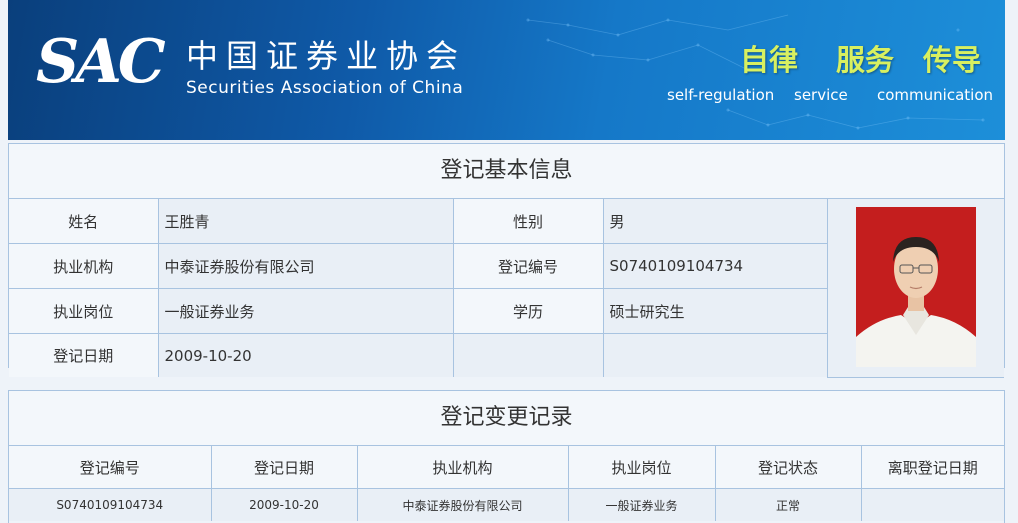  I want to click on person-portrait-icon, so click(915, 287).